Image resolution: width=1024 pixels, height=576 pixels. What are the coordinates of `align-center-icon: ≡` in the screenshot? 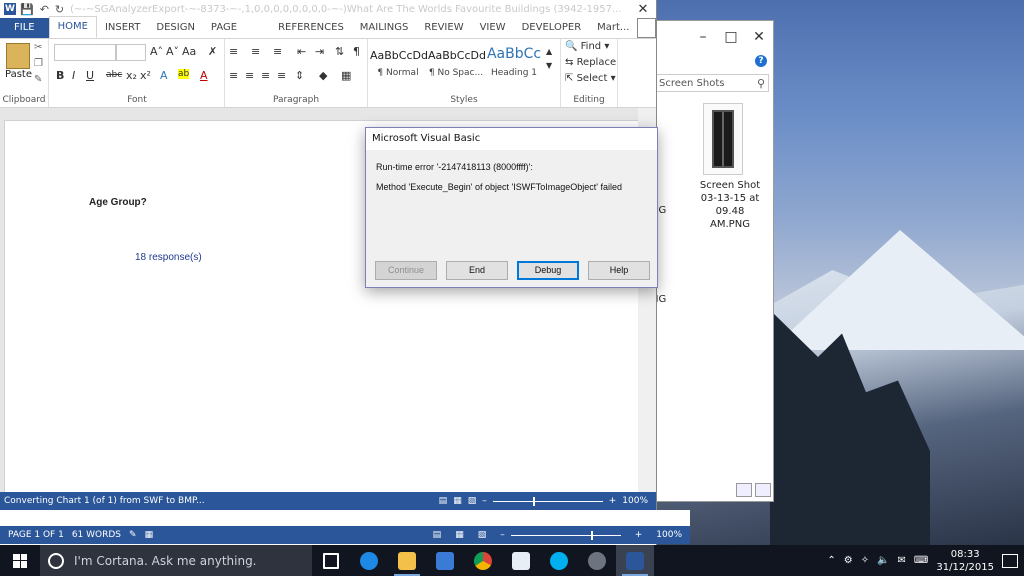 It's located at (249, 75).